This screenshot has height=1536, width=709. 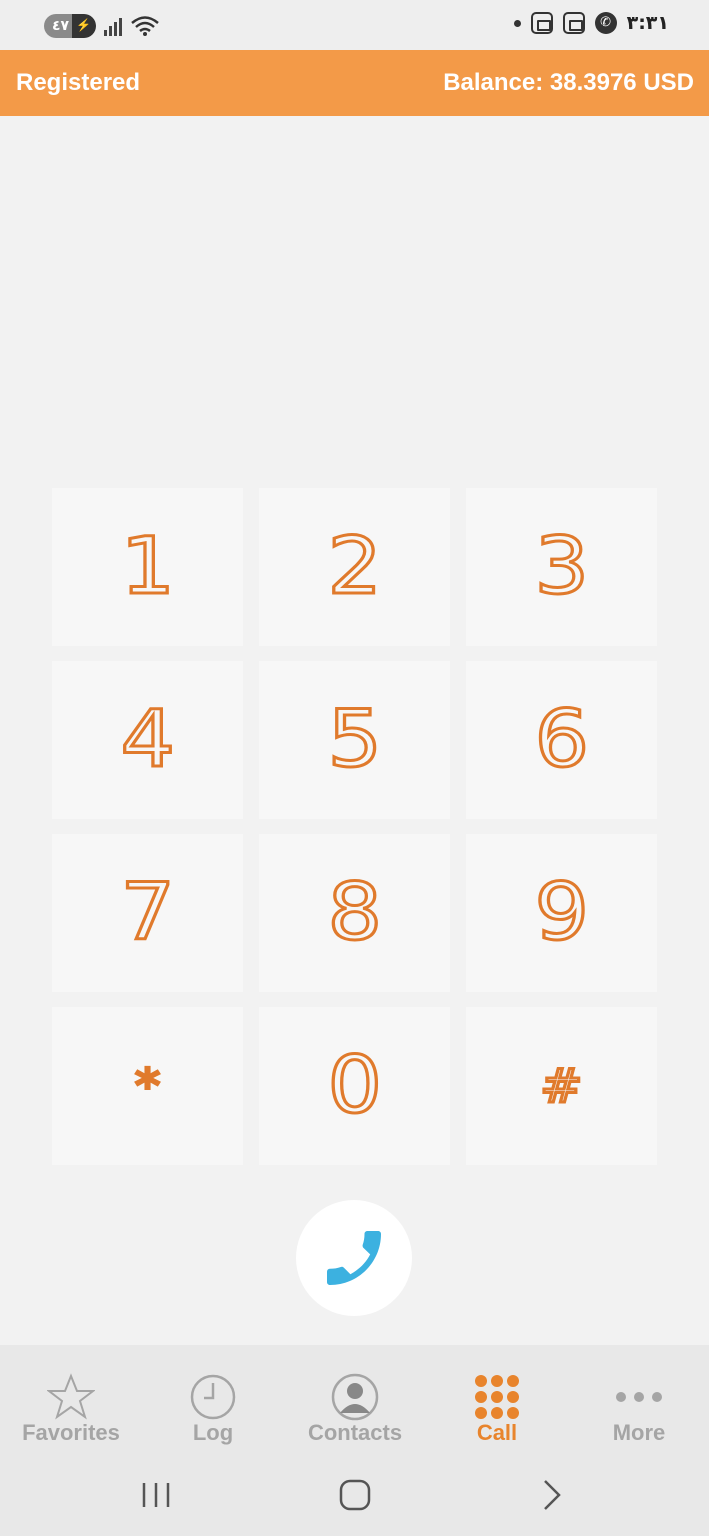 I want to click on home-icon, so click(x=355, y=1495).